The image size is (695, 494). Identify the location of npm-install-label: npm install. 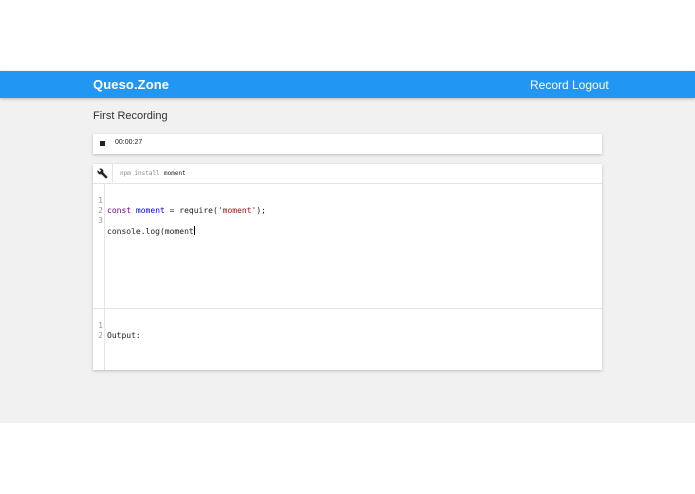
(140, 173).